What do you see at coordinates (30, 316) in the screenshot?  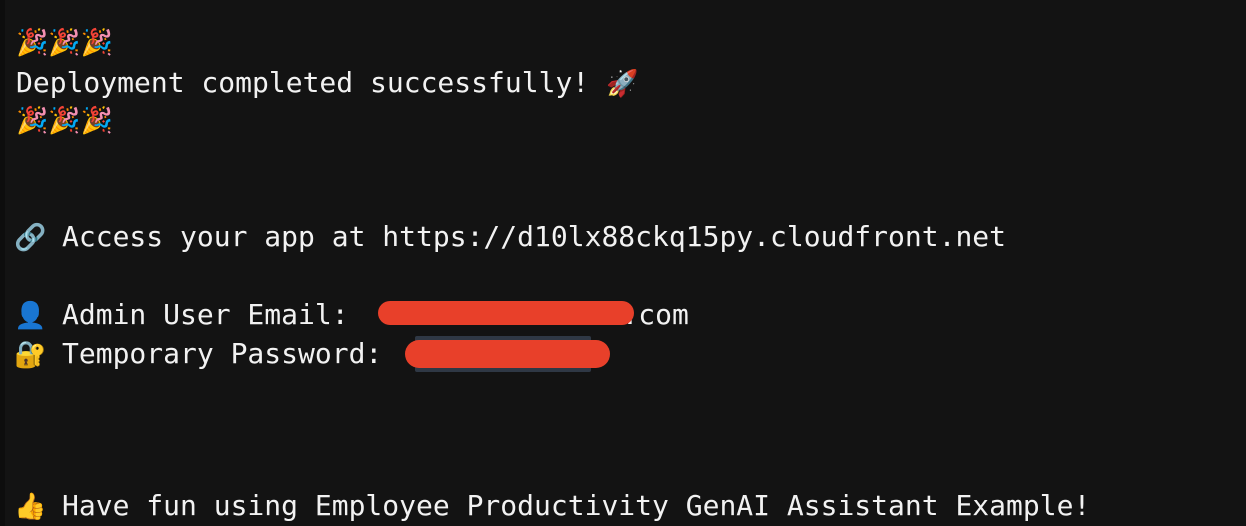 I see `user-icon: 👤` at bounding box center [30, 316].